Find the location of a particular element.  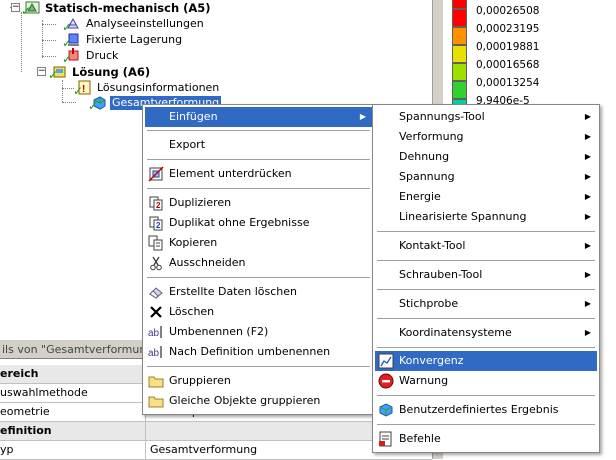

menu-item-label: Kopieren is located at coordinates (193, 242).